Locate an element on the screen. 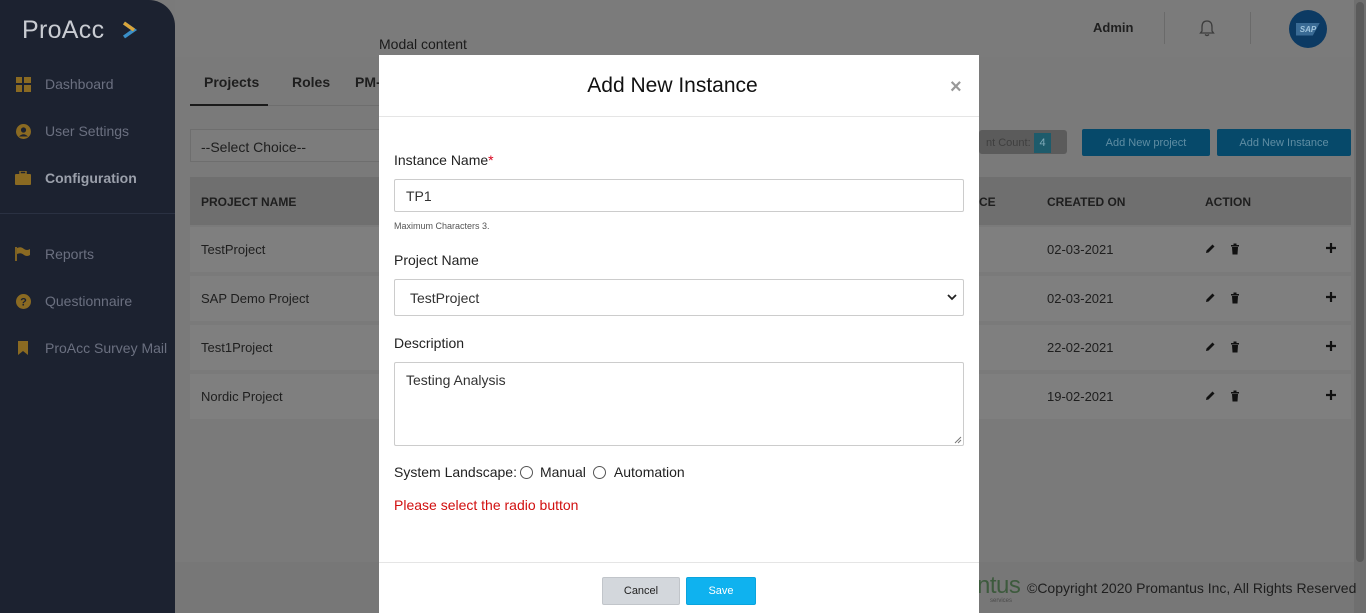 This screenshot has width=1366, height=613. sidebar-item-label: Configuration is located at coordinates (91, 178).